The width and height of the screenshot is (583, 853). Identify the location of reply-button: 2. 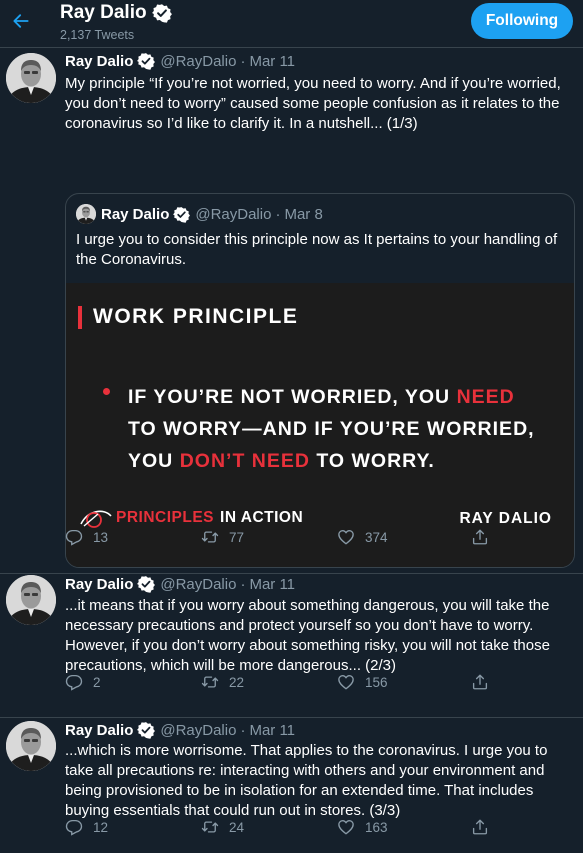
(83, 682).